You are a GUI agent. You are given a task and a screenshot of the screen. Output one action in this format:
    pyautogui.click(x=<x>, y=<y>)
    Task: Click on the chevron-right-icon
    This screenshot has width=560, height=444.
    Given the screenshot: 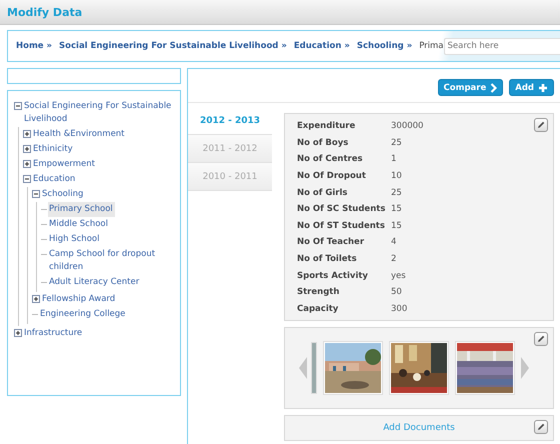 What is the action you would take?
    pyautogui.click(x=494, y=87)
    